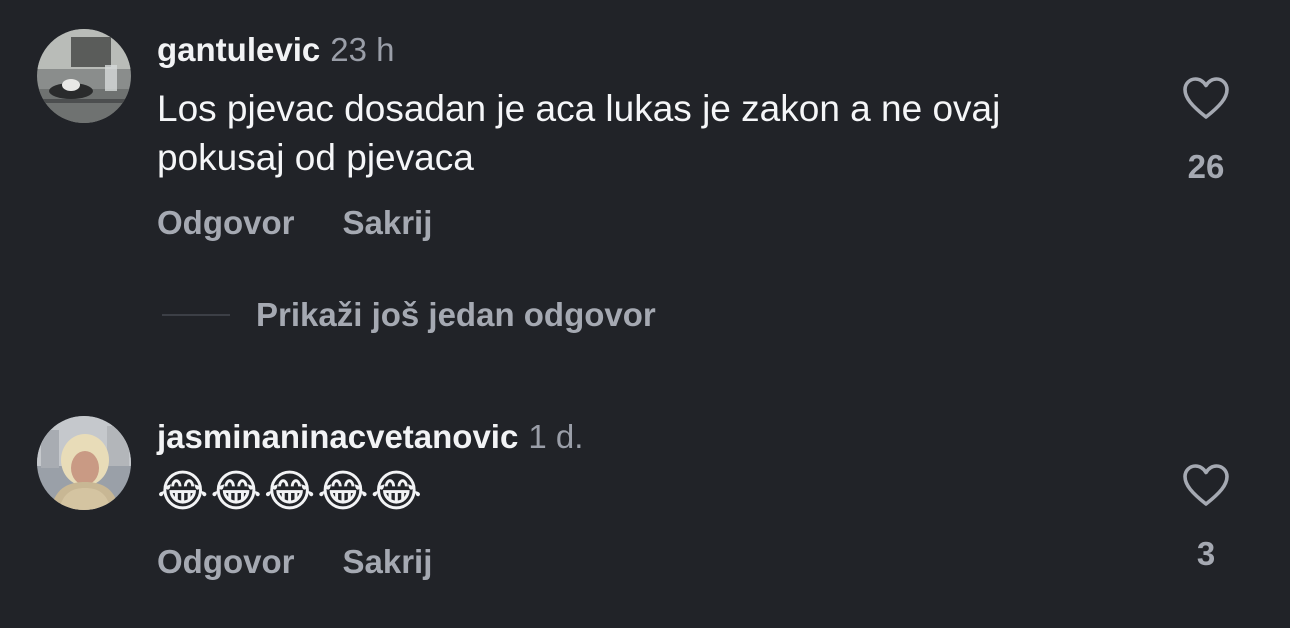 The height and width of the screenshot is (628, 1290). What do you see at coordinates (556, 436) in the screenshot?
I see `timestamp: 1 d.` at bounding box center [556, 436].